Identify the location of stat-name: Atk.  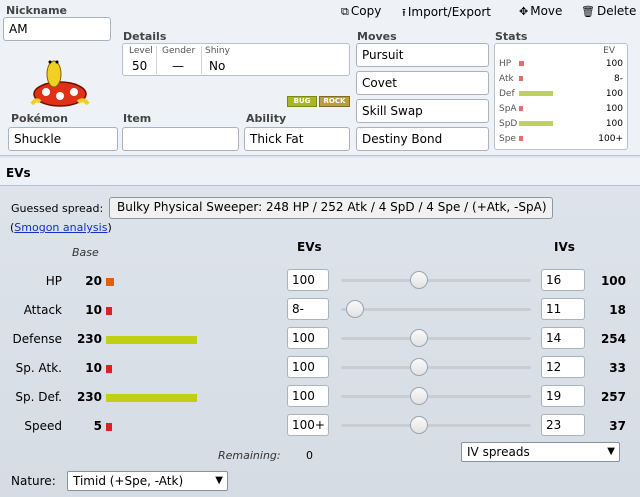
(506, 79).